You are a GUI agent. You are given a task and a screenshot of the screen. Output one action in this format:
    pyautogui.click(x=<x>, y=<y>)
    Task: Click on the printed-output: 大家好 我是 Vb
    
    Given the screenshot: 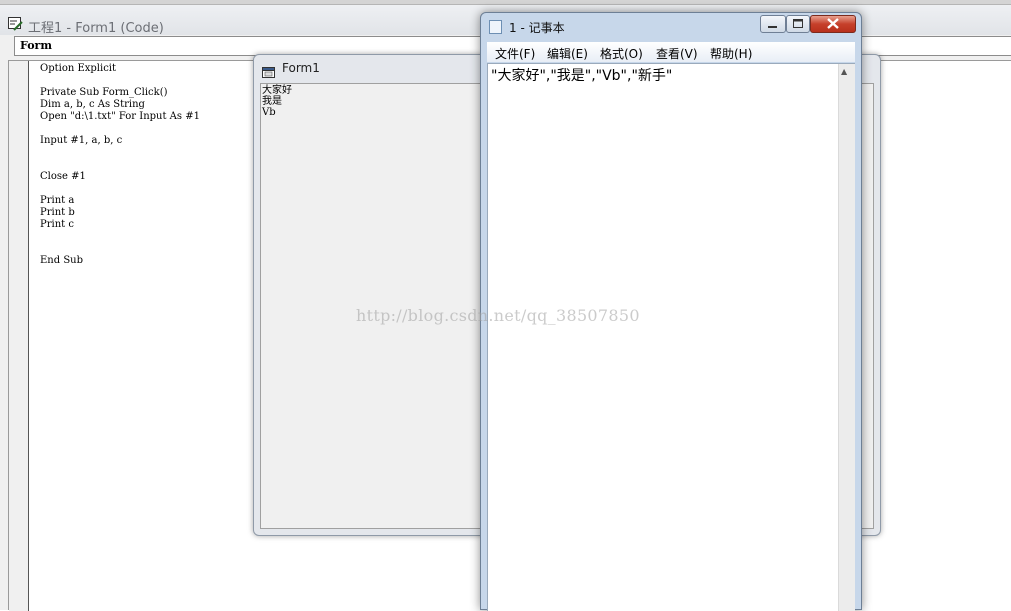 What is the action you would take?
    pyautogui.click(x=277, y=101)
    